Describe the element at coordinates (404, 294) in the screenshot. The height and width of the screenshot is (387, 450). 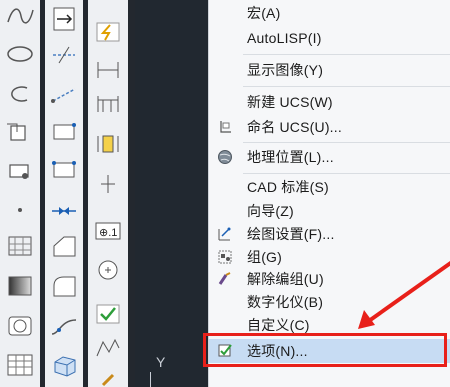
I see `annotation-arrow-icon` at that location.